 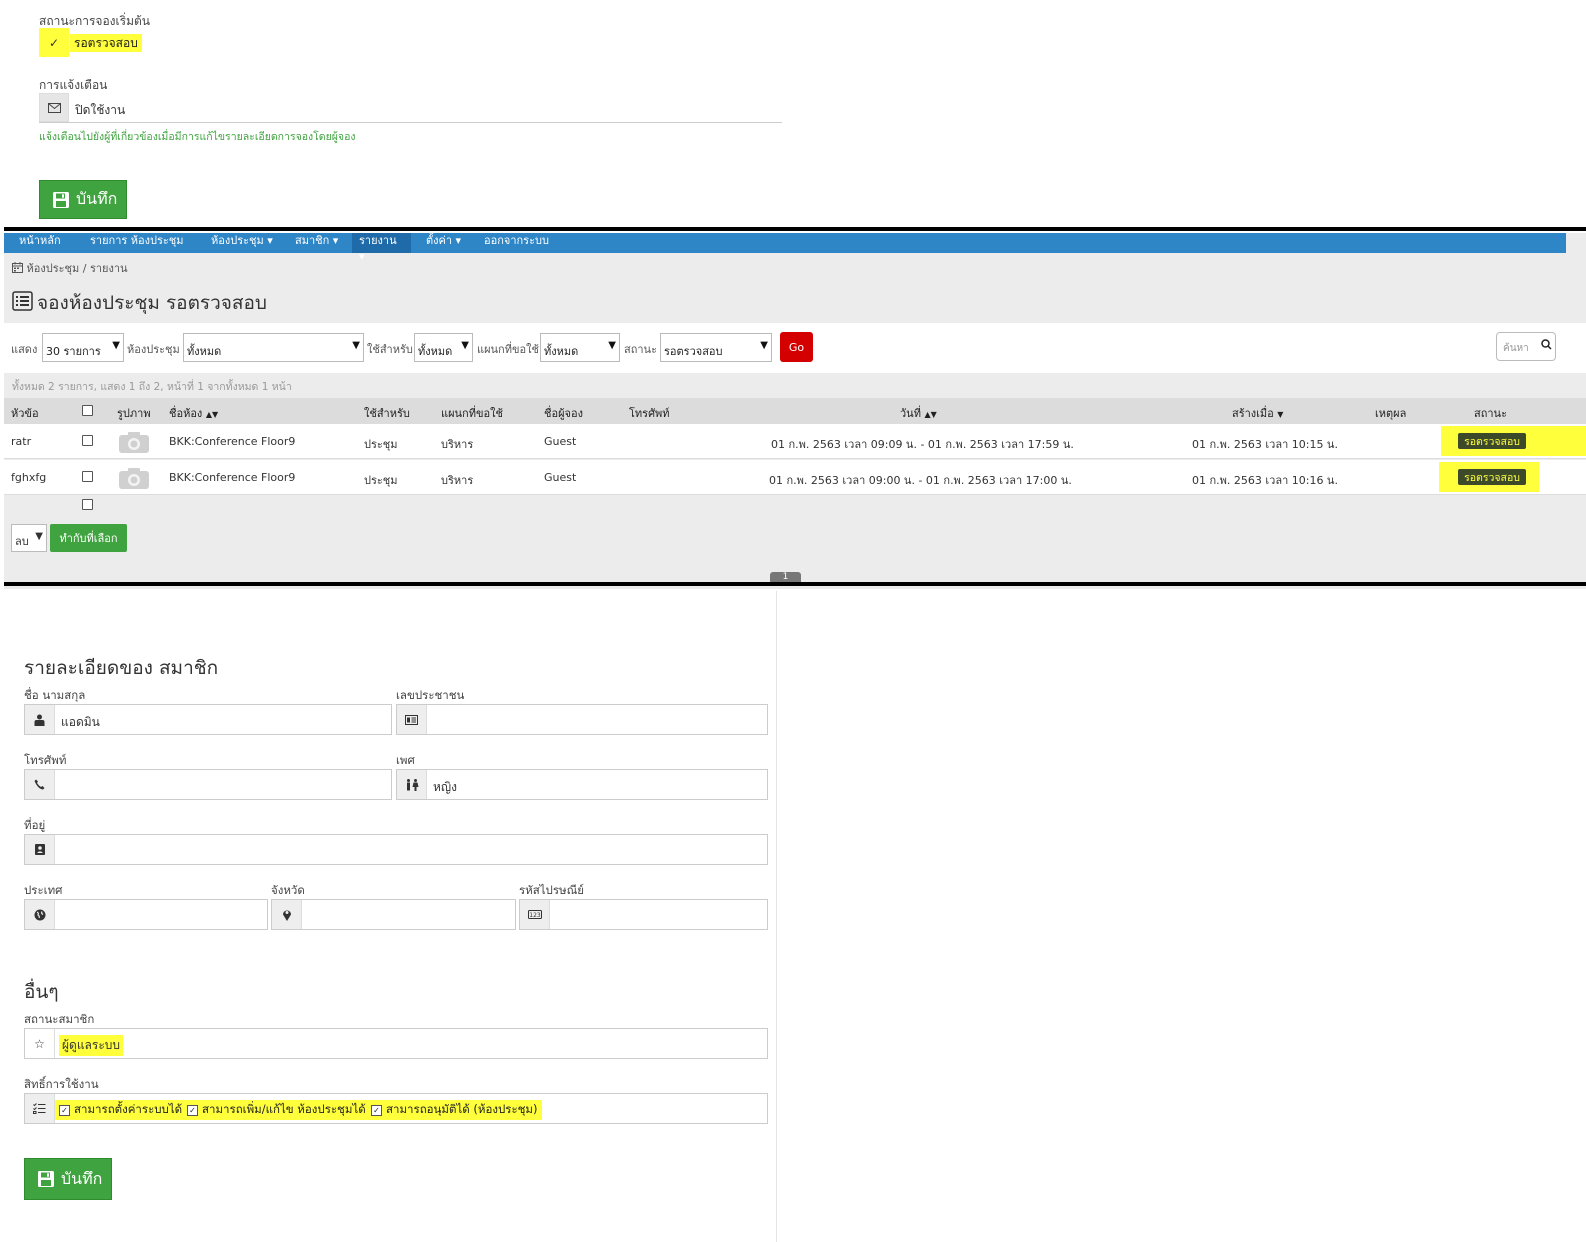 What do you see at coordinates (561, 351) in the screenshot?
I see `dept-select-value: ทั้งหมด` at bounding box center [561, 351].